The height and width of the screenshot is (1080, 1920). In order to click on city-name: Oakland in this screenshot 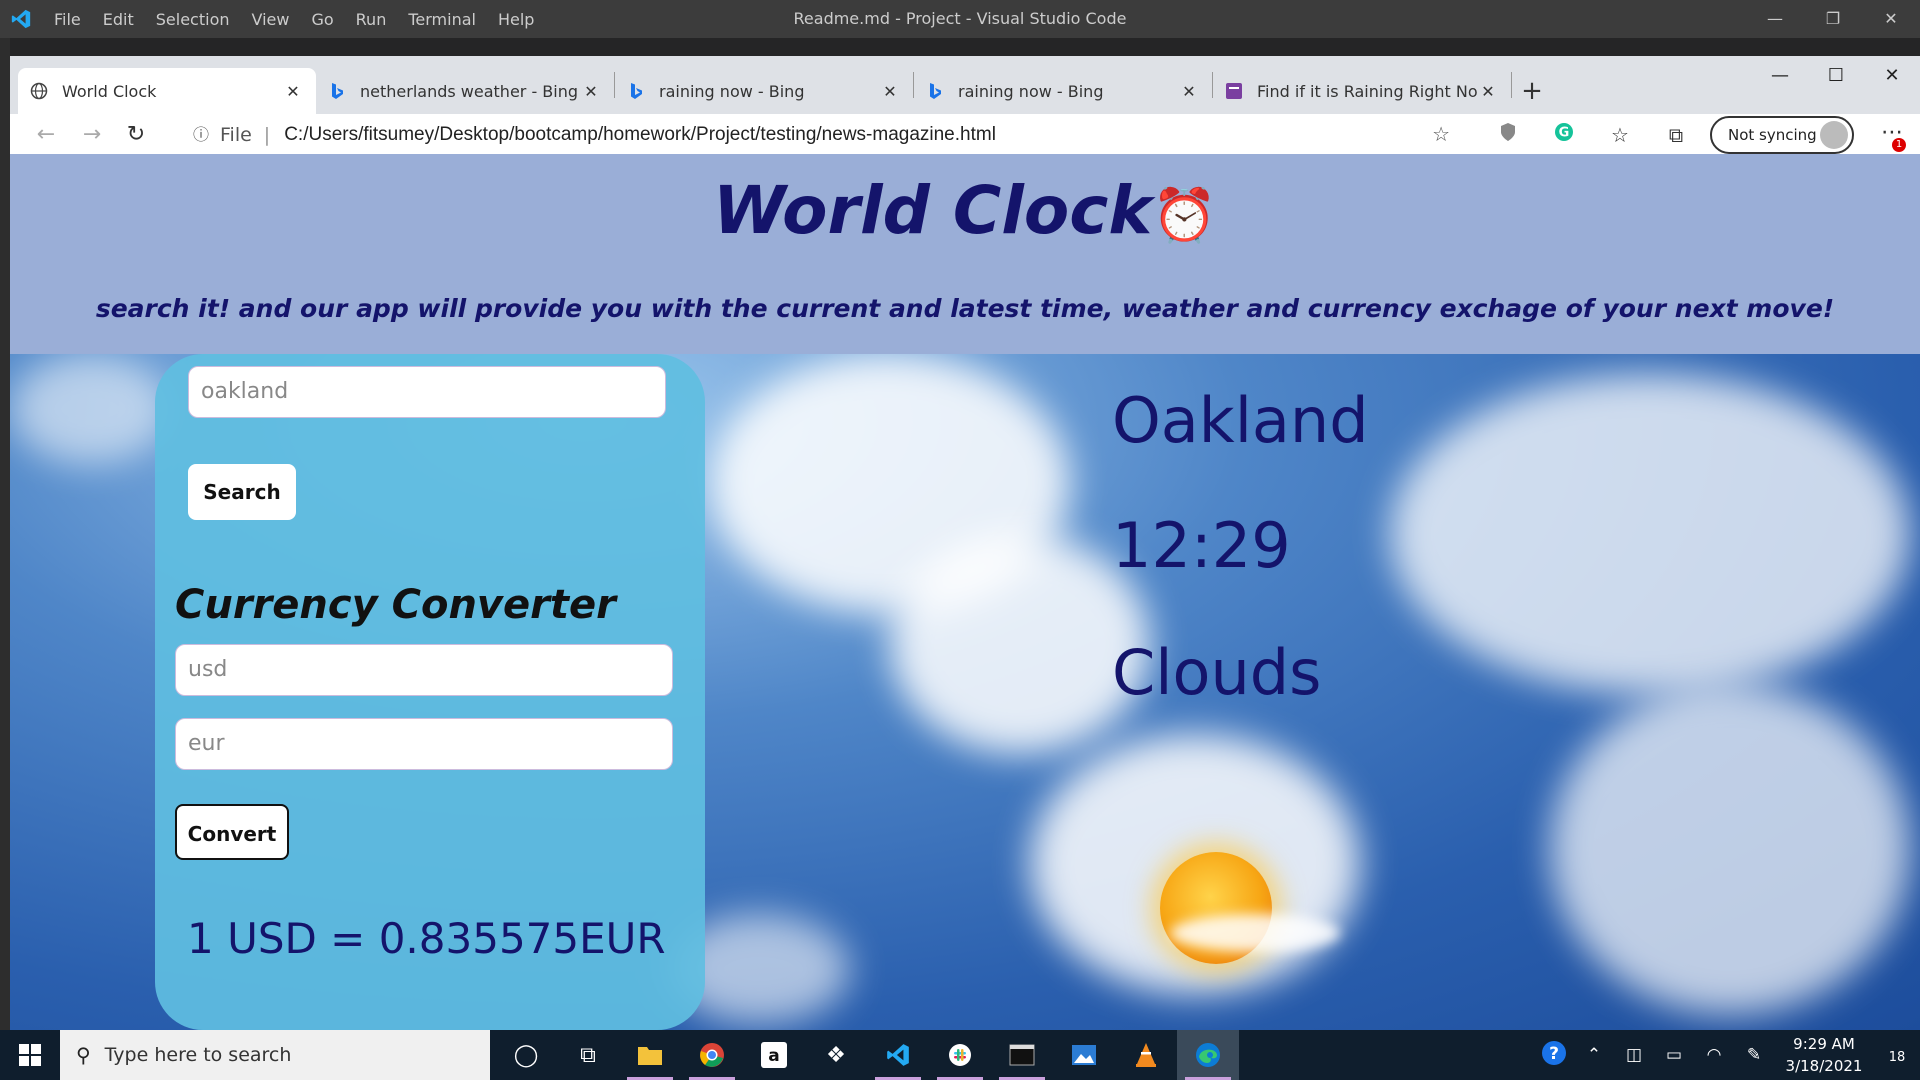, I will do `click(1240, 420)`.